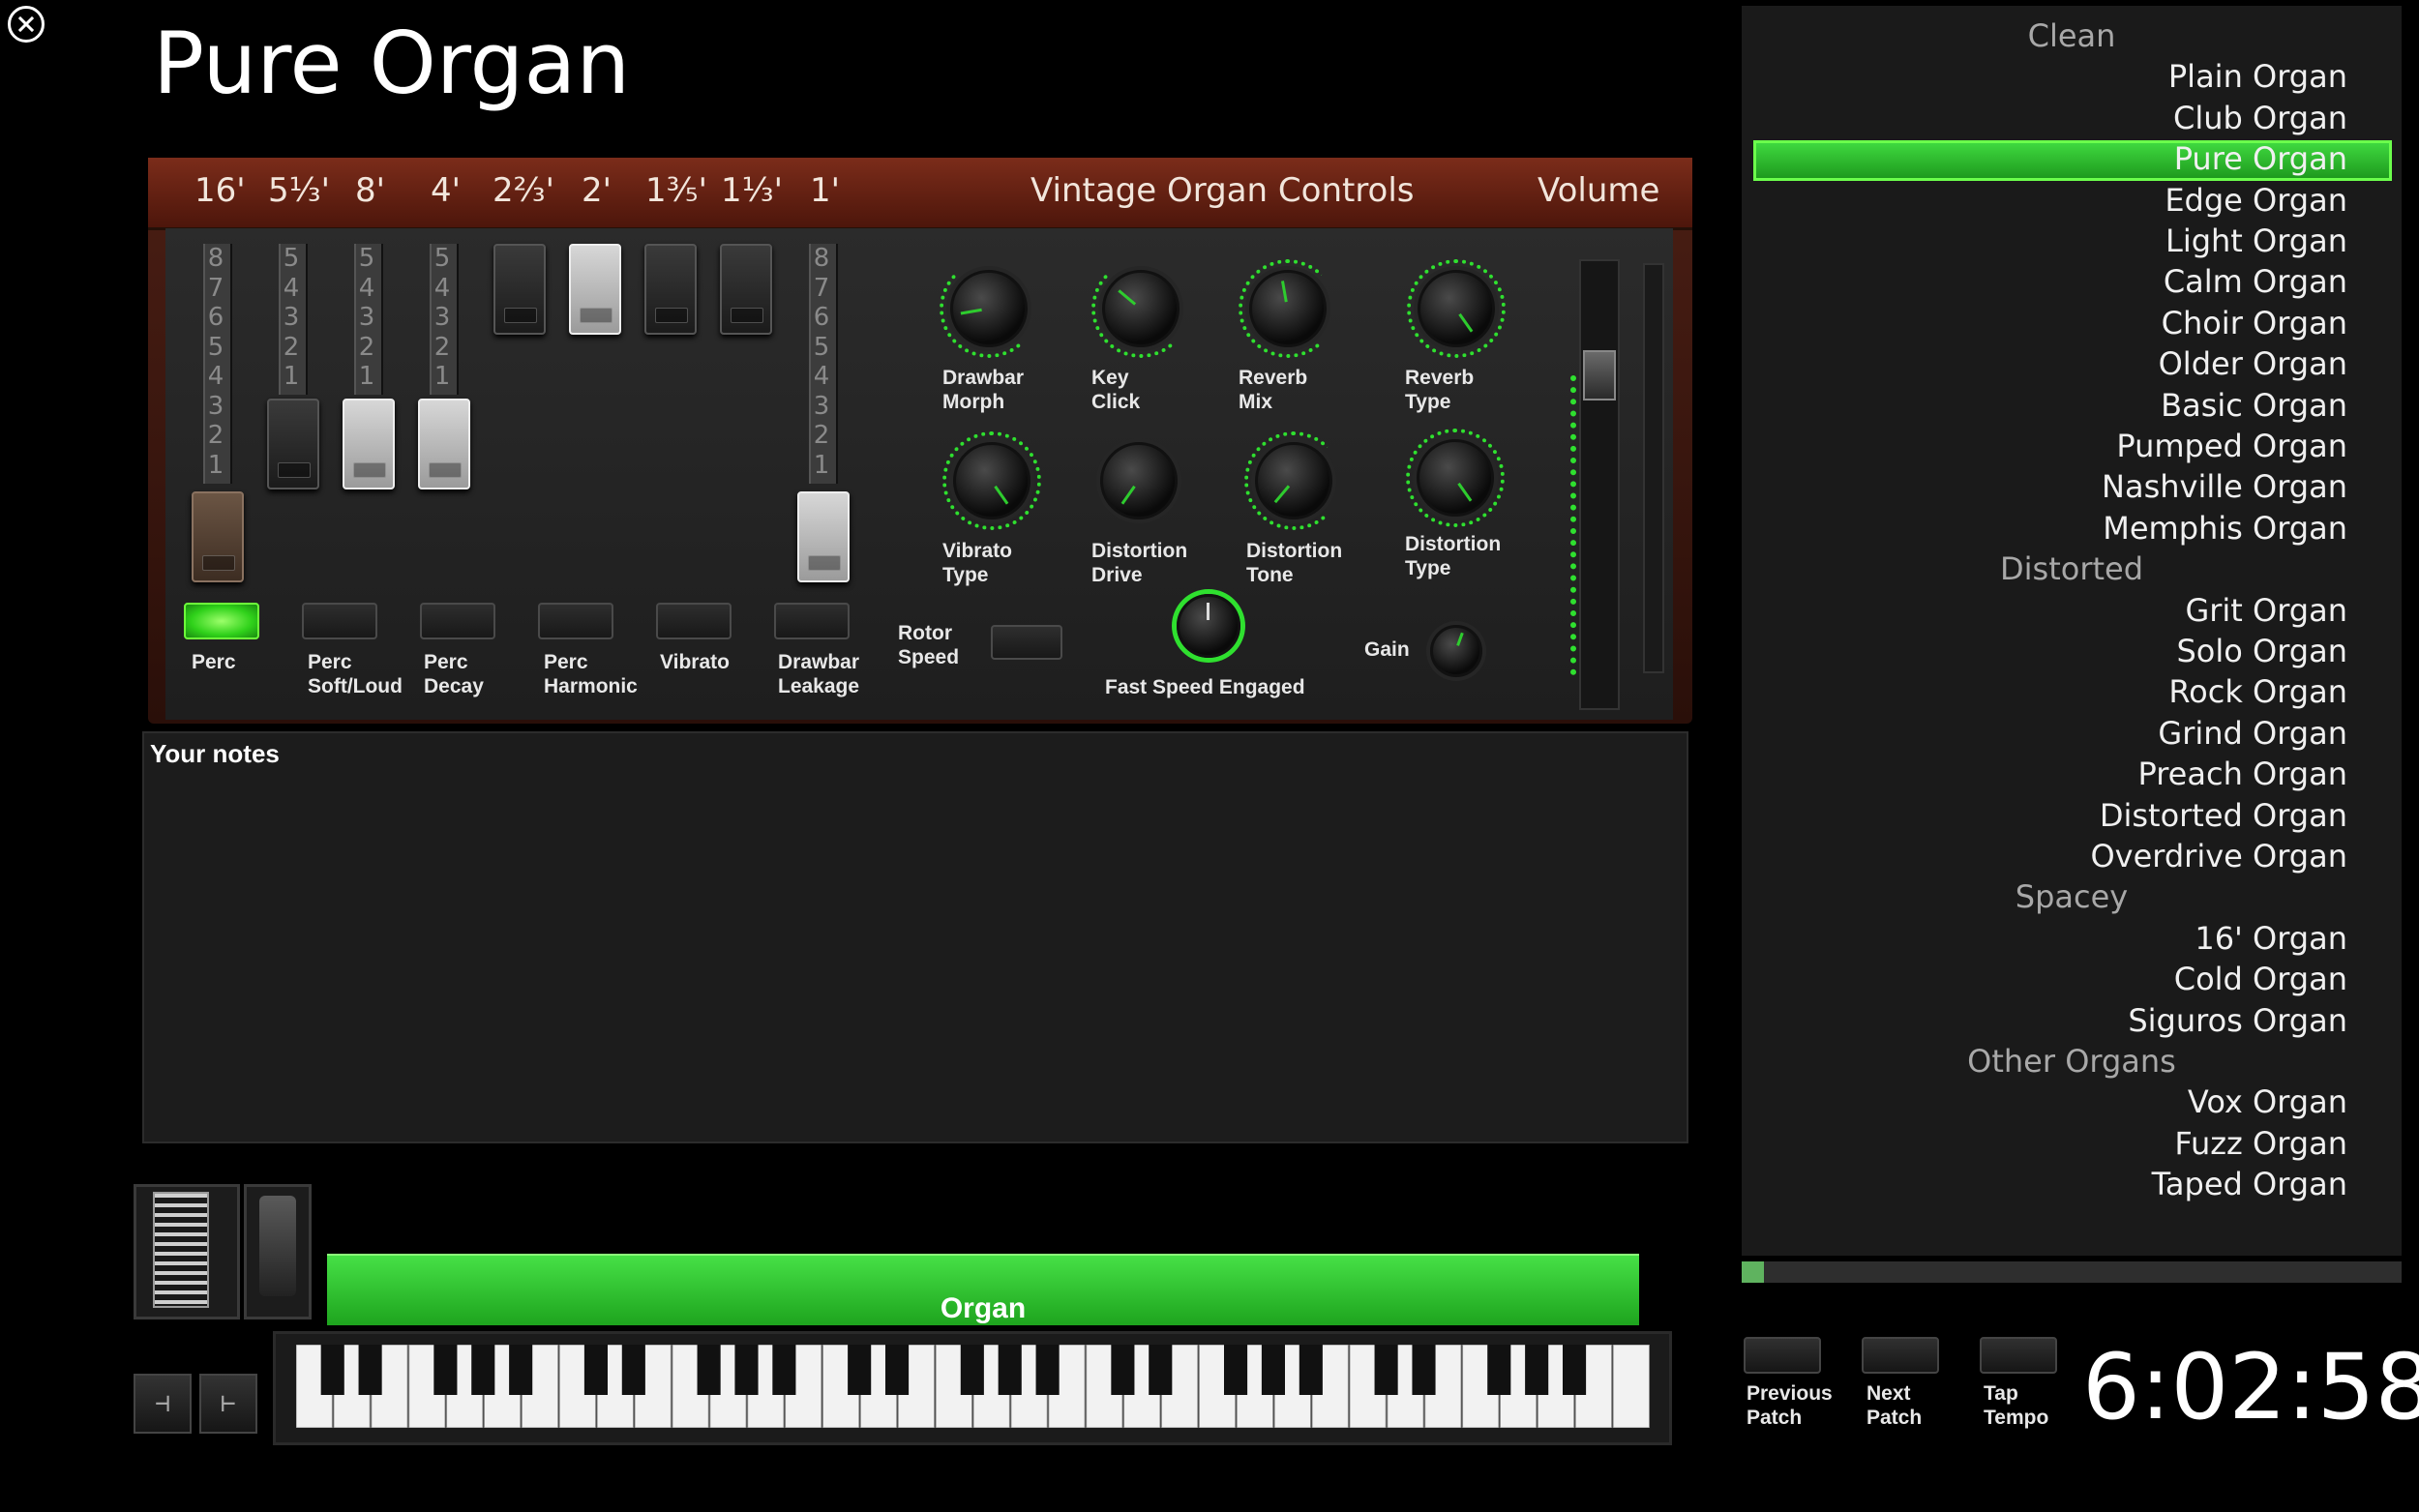 The width and height of the screenshot is (2419, 1512). I want to click on octave-up-icon: ⊢, so click(228, 1404).